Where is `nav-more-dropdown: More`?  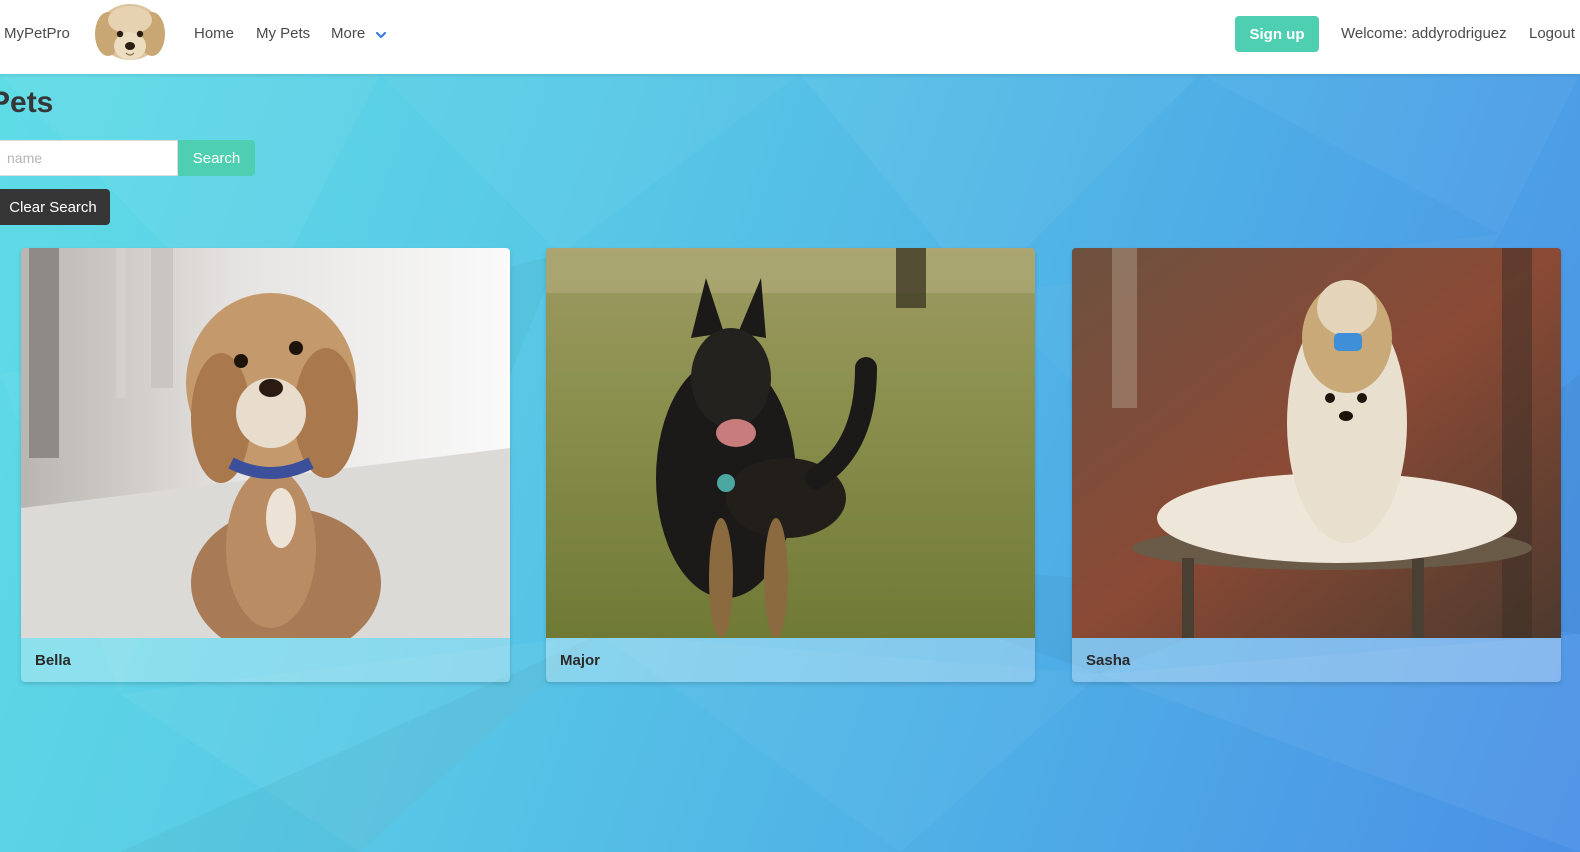
nav-more-dropdown: More is located at coordinates (348, 33).